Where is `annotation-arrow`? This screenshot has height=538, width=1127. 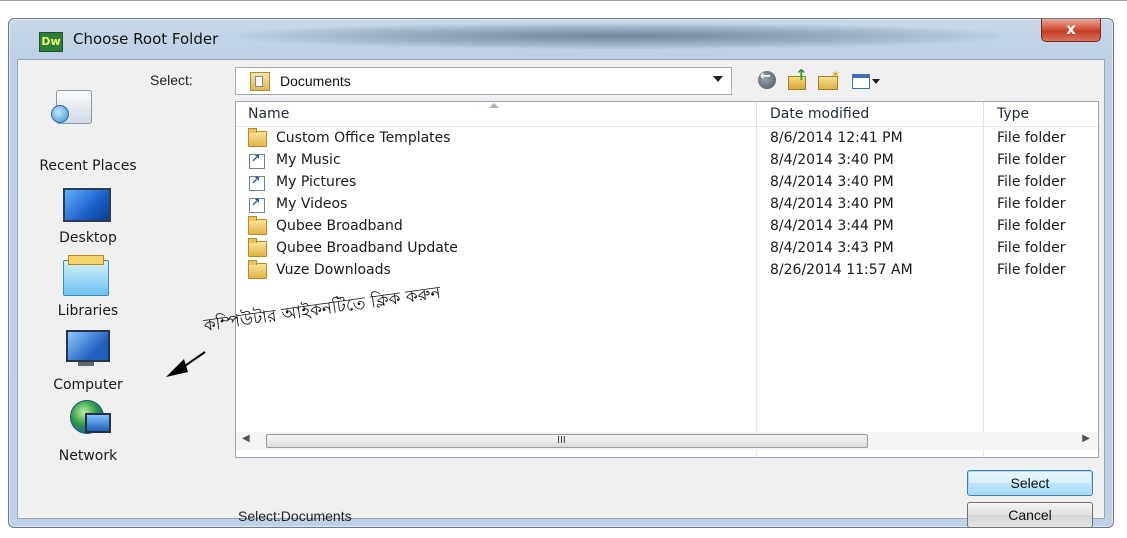
annotation-arrow is located at coordinates (186, 364).